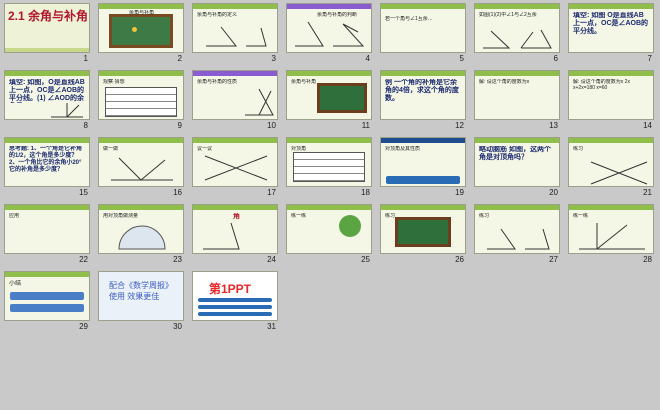 Image resolution: width=660 pixels, height=410 pixels. I want to click on slide-thumbnail: 配合《数学周报》使用 效果更佳 30, so click(141, 302).